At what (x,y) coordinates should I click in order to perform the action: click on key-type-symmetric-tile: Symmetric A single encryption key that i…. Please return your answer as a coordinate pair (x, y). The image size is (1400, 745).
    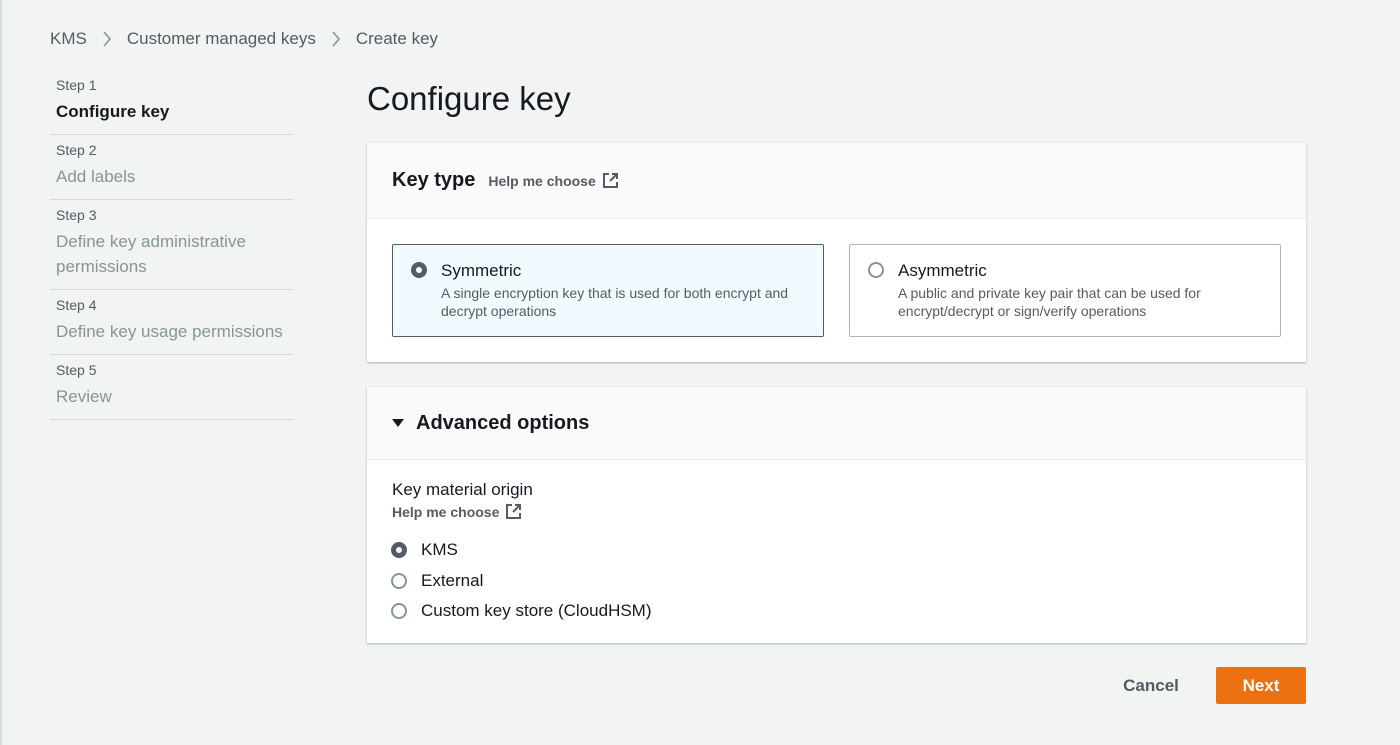
    Looking at the image, I should click on (608, 290).